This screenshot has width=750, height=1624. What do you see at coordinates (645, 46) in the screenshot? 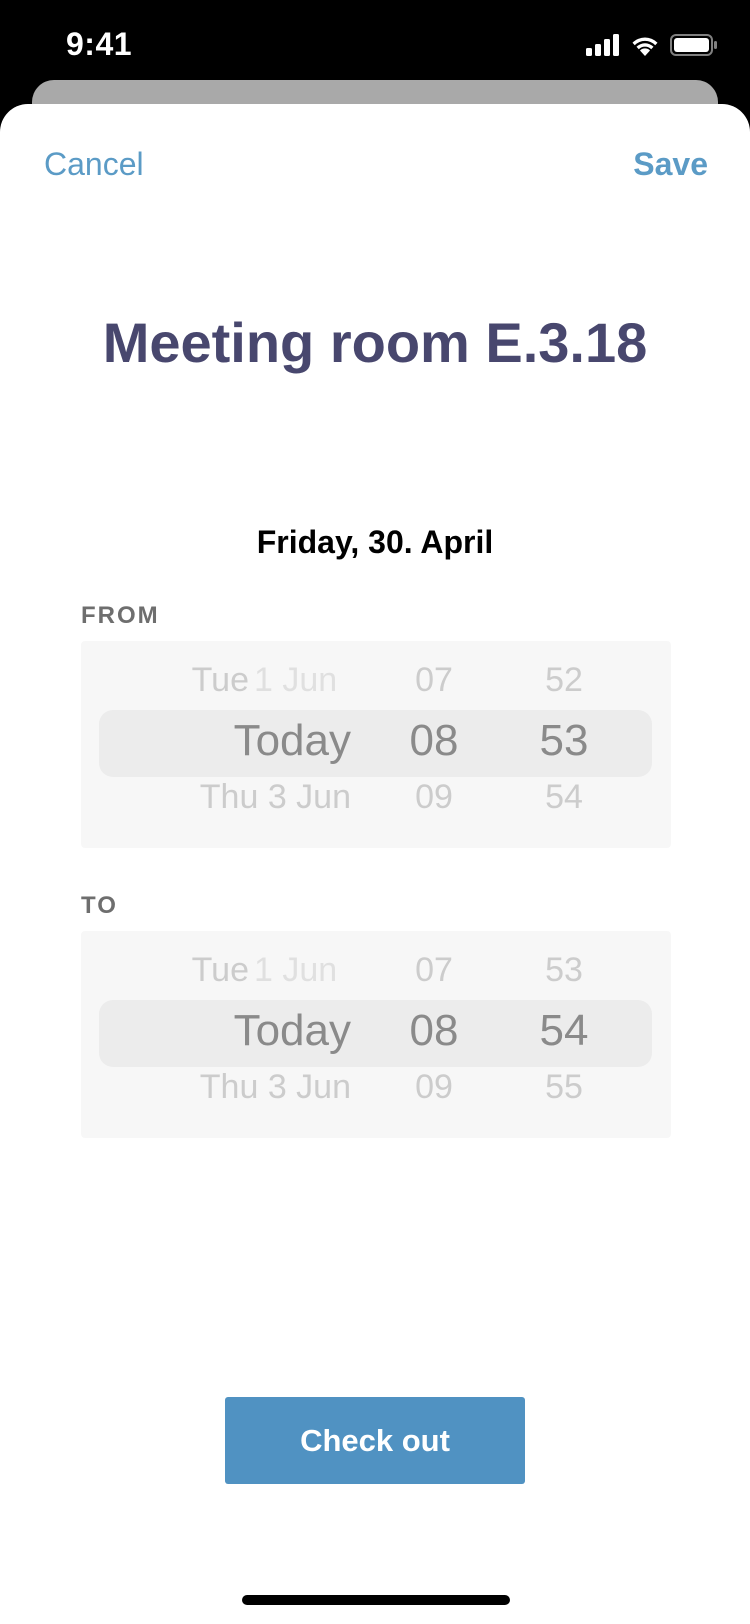
I see `wifi-icon` at bounding box center [645, 46].